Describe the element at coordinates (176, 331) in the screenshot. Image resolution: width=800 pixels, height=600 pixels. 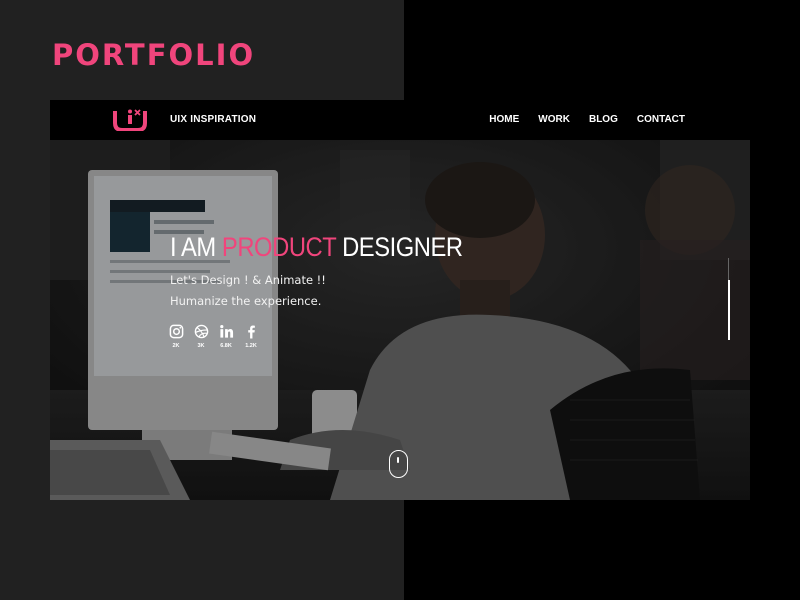
I see `instagram-icon` at that location.